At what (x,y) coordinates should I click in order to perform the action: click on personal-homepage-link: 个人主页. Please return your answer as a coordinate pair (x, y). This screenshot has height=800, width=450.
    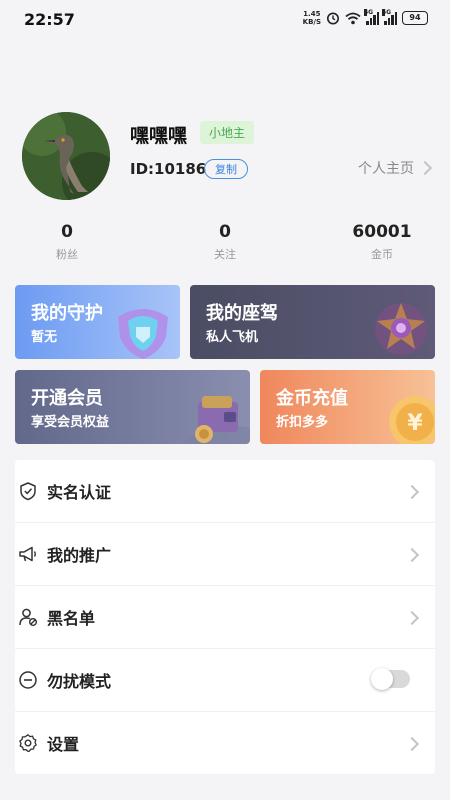
    Looking at the image, I should click on (395, 168).